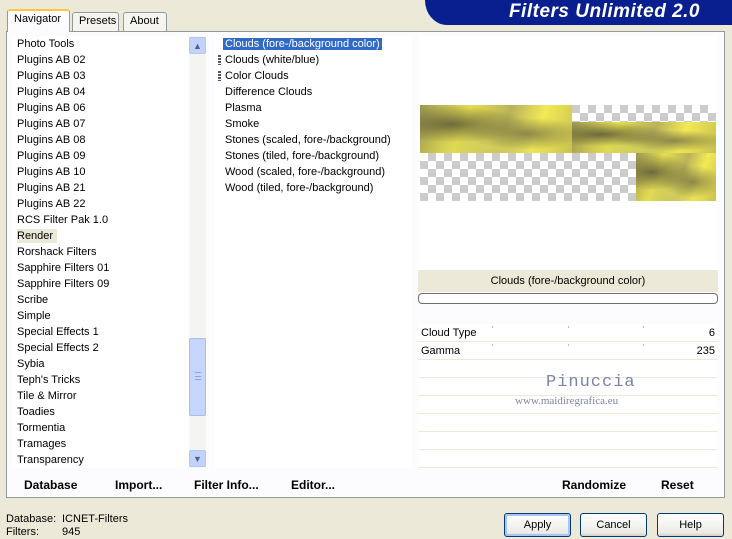 This screenshot has height=539, width=732. I want to click on filter-item: Clouds (fore-/background color), so click(313, 44).